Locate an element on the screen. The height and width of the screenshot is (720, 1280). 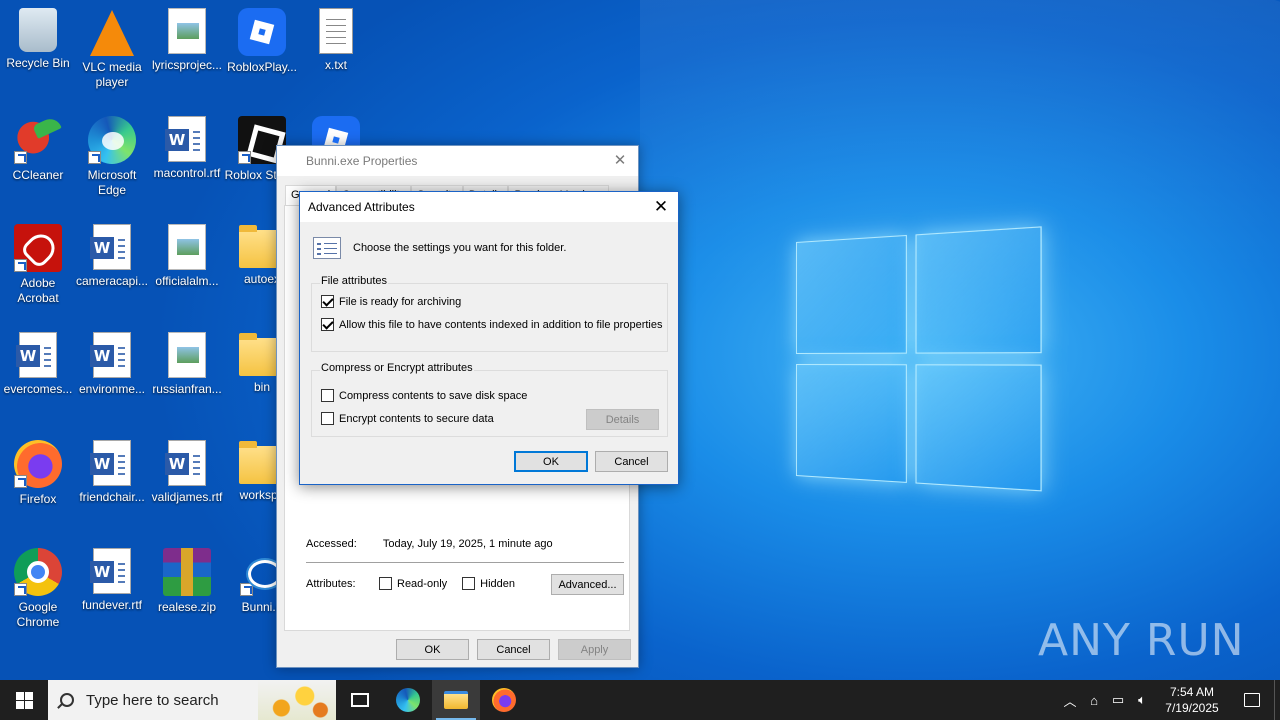
meet-now-icon: ⌂ is located at coordinates (1094, 700).